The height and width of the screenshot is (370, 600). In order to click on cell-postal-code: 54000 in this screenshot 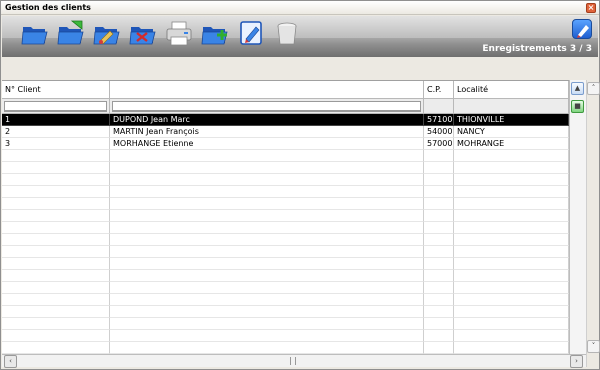, I will do `click(439, 132)`.